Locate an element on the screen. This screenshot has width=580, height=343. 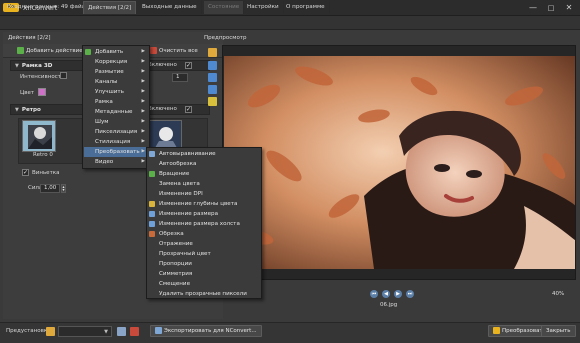
previous-icon: ◀ is located at coordinates (386, 294).